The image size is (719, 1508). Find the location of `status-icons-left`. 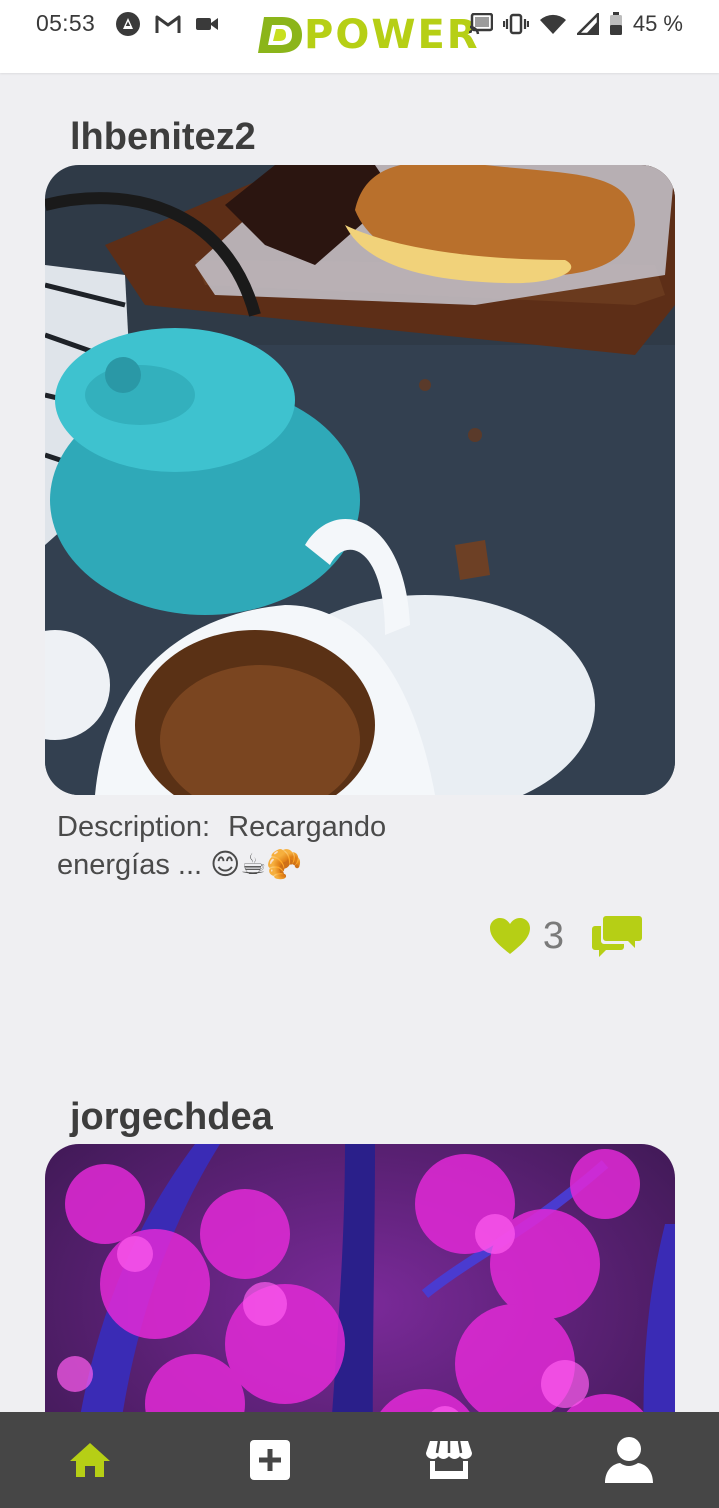

status-icons-left is located at coordinates (167, 24).